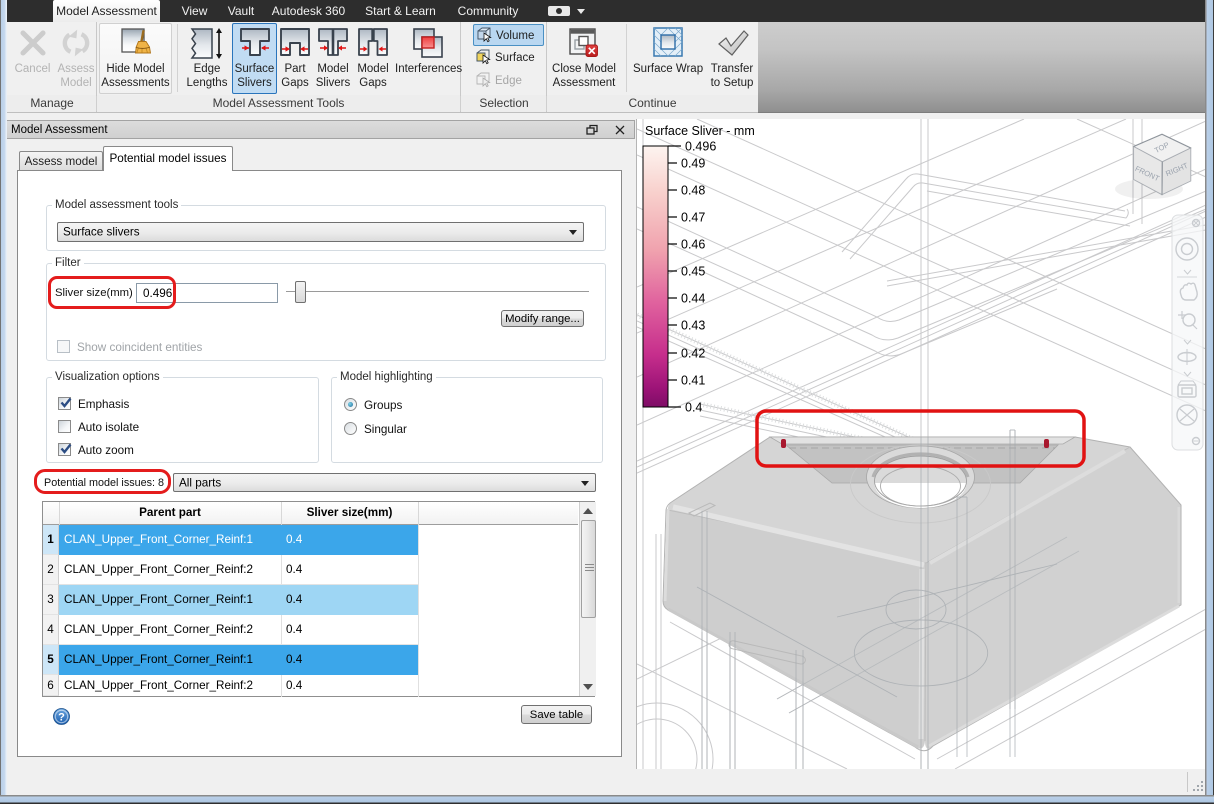  Describe the element at coordinates (693, 245) in the screenshot. I see `svg-text: 0.46` at that location.